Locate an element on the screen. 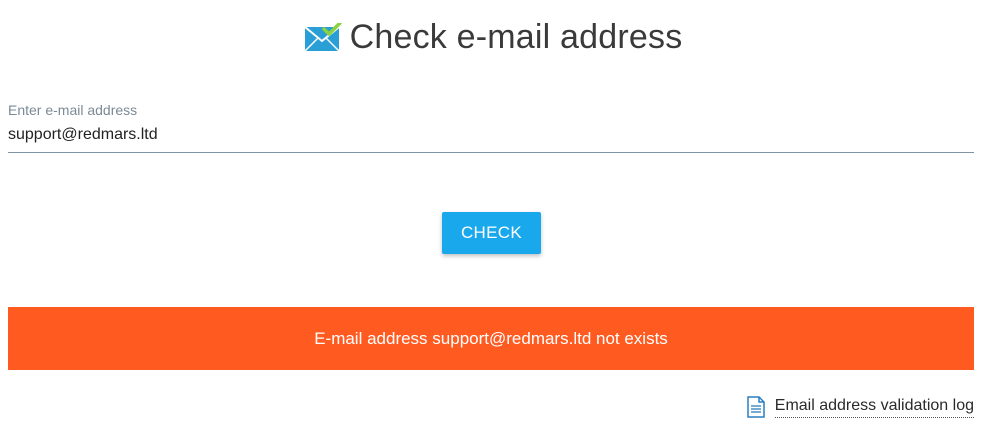  envelope-check-icon is located at coordinates (322, 36).